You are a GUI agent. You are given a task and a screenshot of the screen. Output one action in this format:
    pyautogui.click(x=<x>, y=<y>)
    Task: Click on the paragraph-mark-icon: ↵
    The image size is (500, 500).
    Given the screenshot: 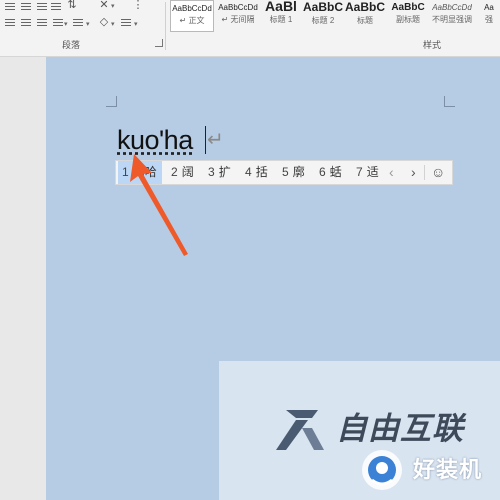 What is the action you would take?
    pyautogui.click(x=215, y=140)
    